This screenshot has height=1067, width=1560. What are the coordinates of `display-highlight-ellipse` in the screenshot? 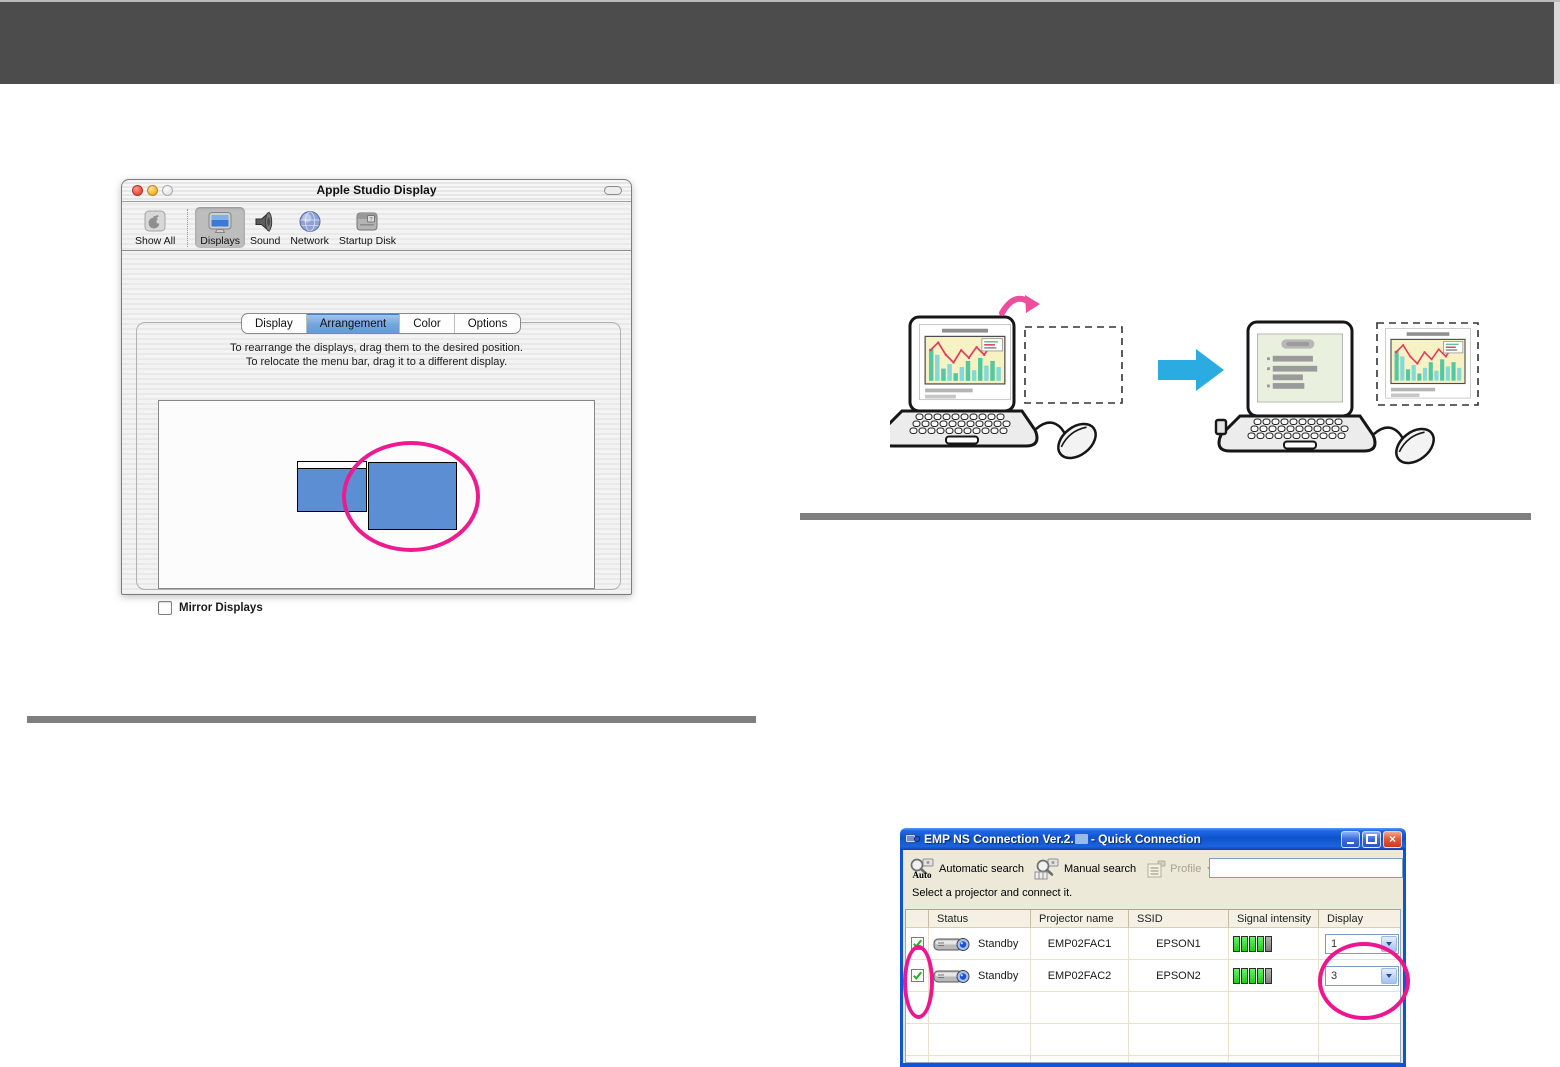 It's located at (1364, 981).